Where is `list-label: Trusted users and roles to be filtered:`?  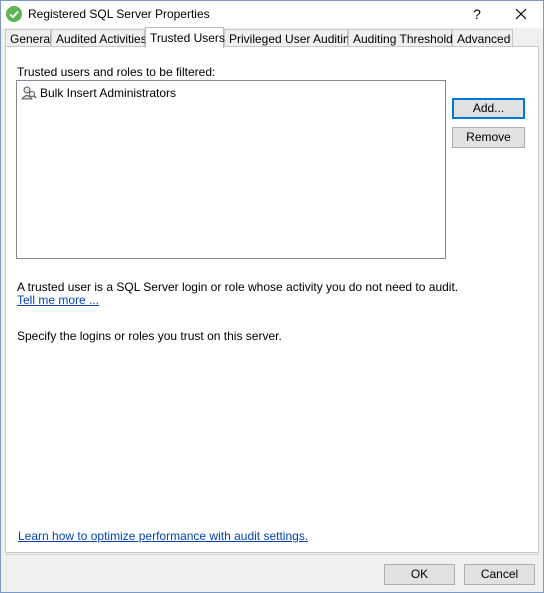 list-label: Trusted users and roles to be filtered: is located at coordinates (116, 72).